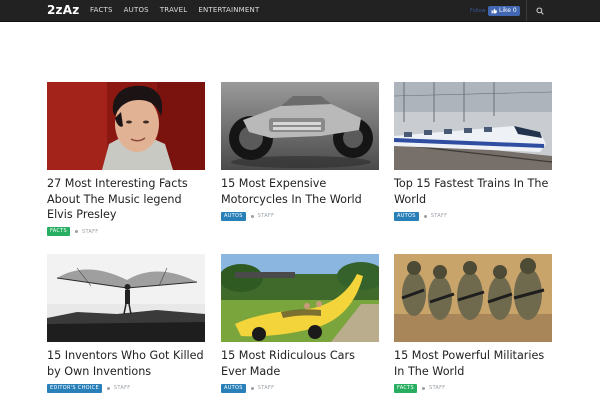  What do you see at coordinates (473, 126) in the screenshot?
I see `article-thumbnail-train` at bounding box center [473, 126].